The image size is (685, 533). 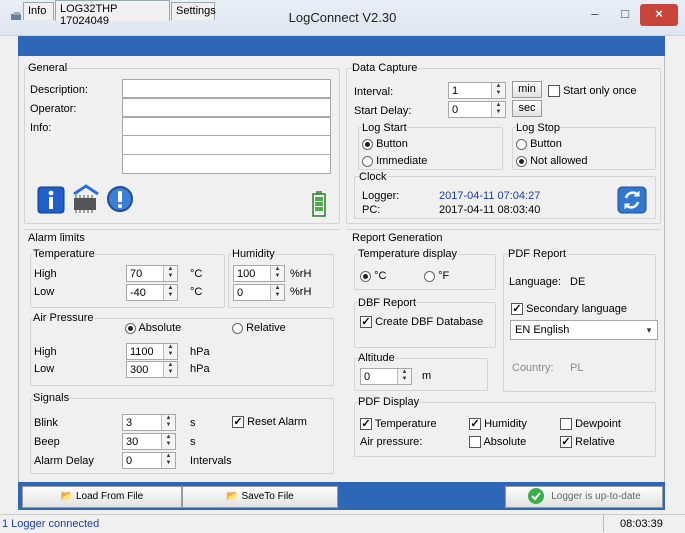 I want to click on reset-alarm-checkbox: ✓ Reset Alarm, so click(x=269, y=422).